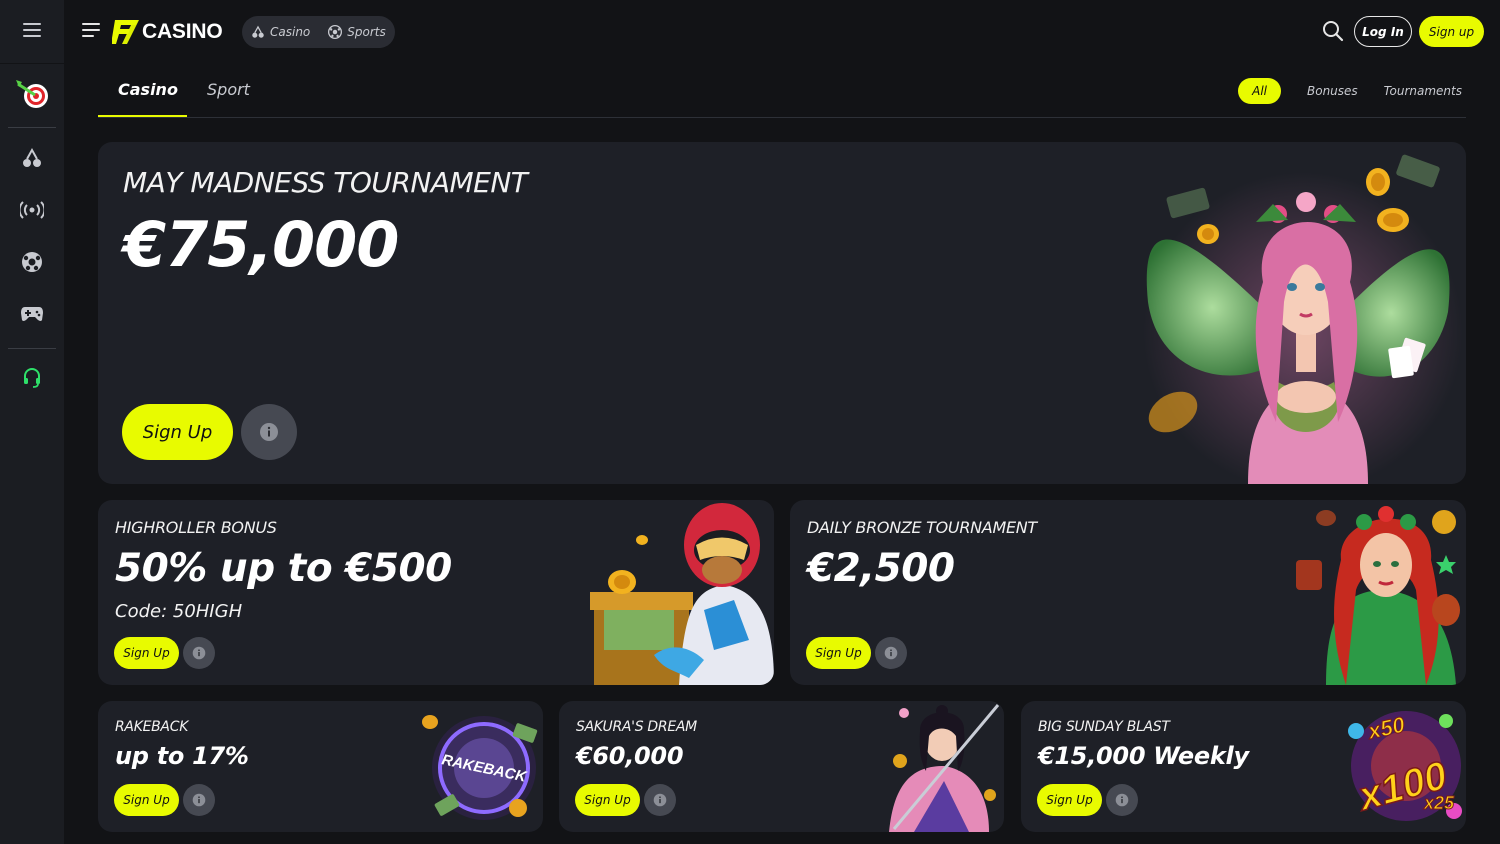 The height and width of the screenshot is (844, 1500). What do you see at coordinates (1451, 31) in the screenshot?
I see `signup-button: Sign up` at bounding box center [1451, 31].